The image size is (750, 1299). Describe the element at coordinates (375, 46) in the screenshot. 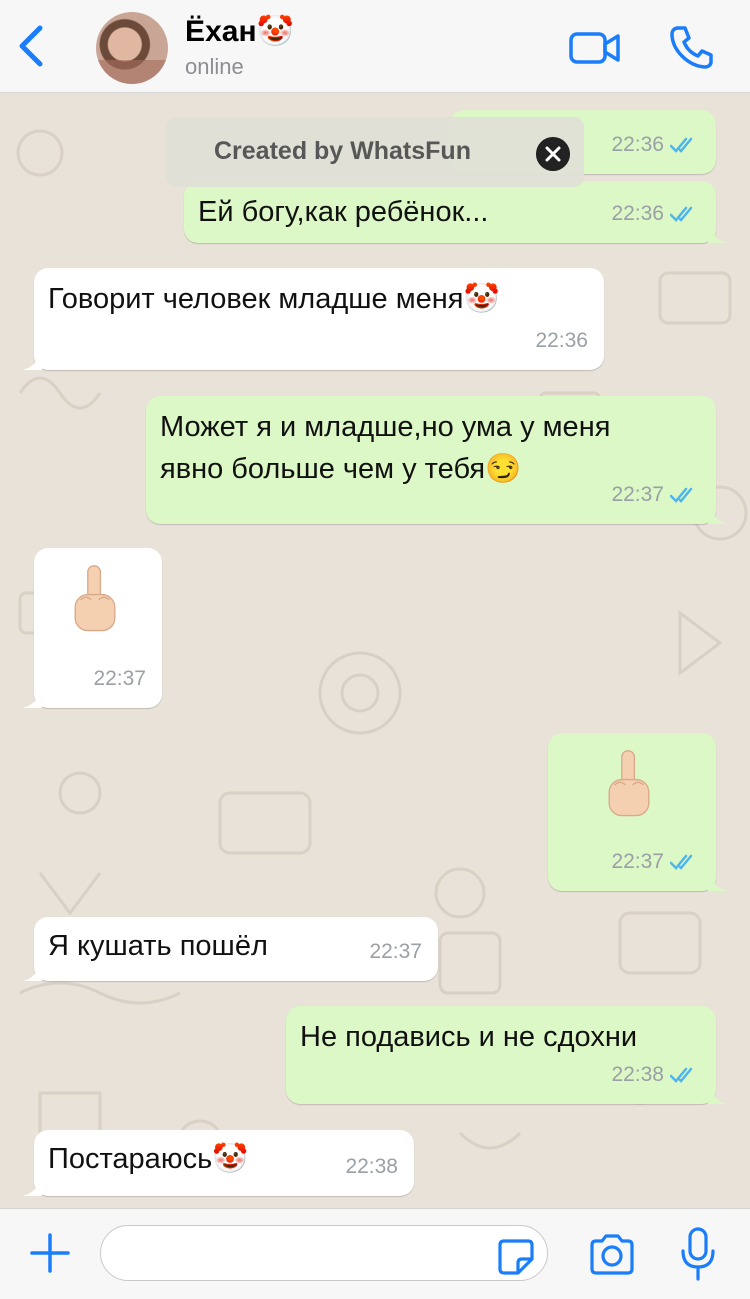

I see `chat-header: Ёхан🤡 online` at that location.